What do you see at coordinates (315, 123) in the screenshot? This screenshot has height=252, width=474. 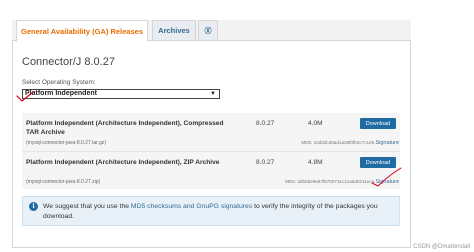 I see `package-size: 4.0M` at bounding box center [315, 123].